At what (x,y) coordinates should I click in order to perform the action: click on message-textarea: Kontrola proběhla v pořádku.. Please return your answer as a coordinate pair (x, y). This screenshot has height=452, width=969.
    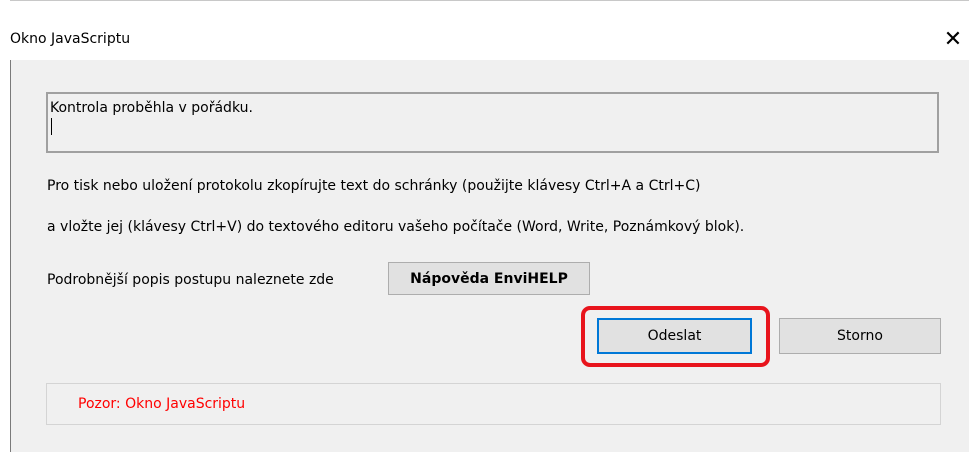
    Looking at the image, I should click on (492, 122).